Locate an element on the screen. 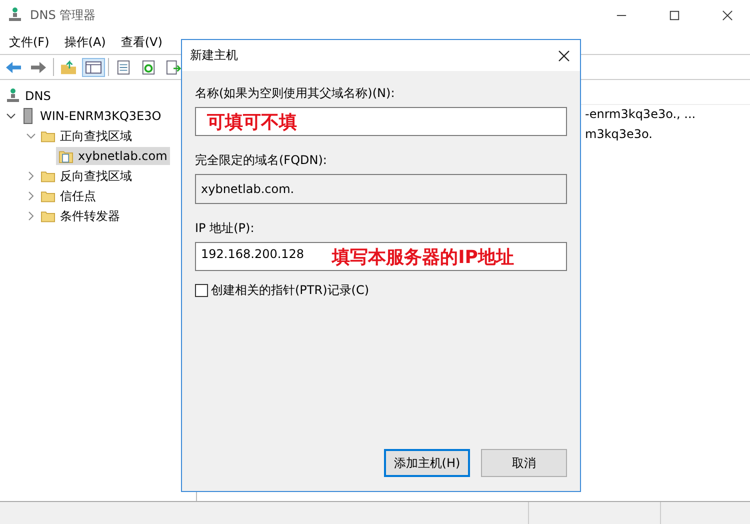 The height and width of the screenshot is (524, 750). dialog-button: 添加主机(H) is located at coordinates (427, 463).